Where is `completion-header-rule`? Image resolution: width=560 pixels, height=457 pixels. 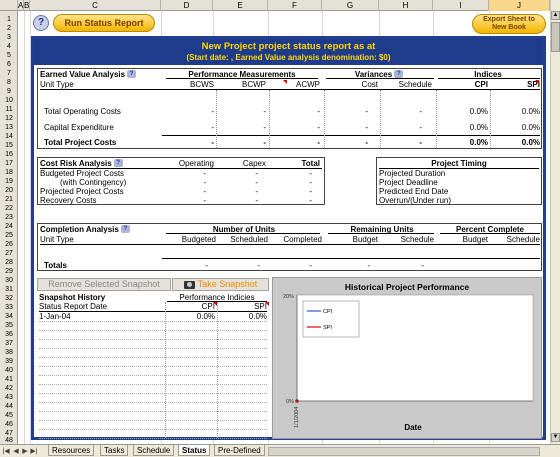
completion-header-rule is located at coordinates (290, 244).